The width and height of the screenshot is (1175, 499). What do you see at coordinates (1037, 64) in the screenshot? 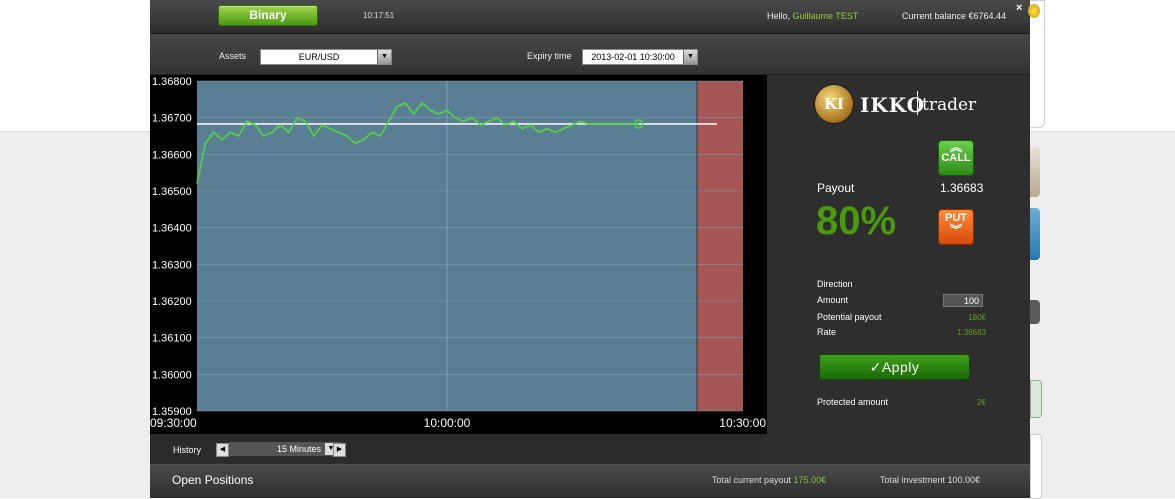
I see `background-card` at bounding box center [1037, 64].